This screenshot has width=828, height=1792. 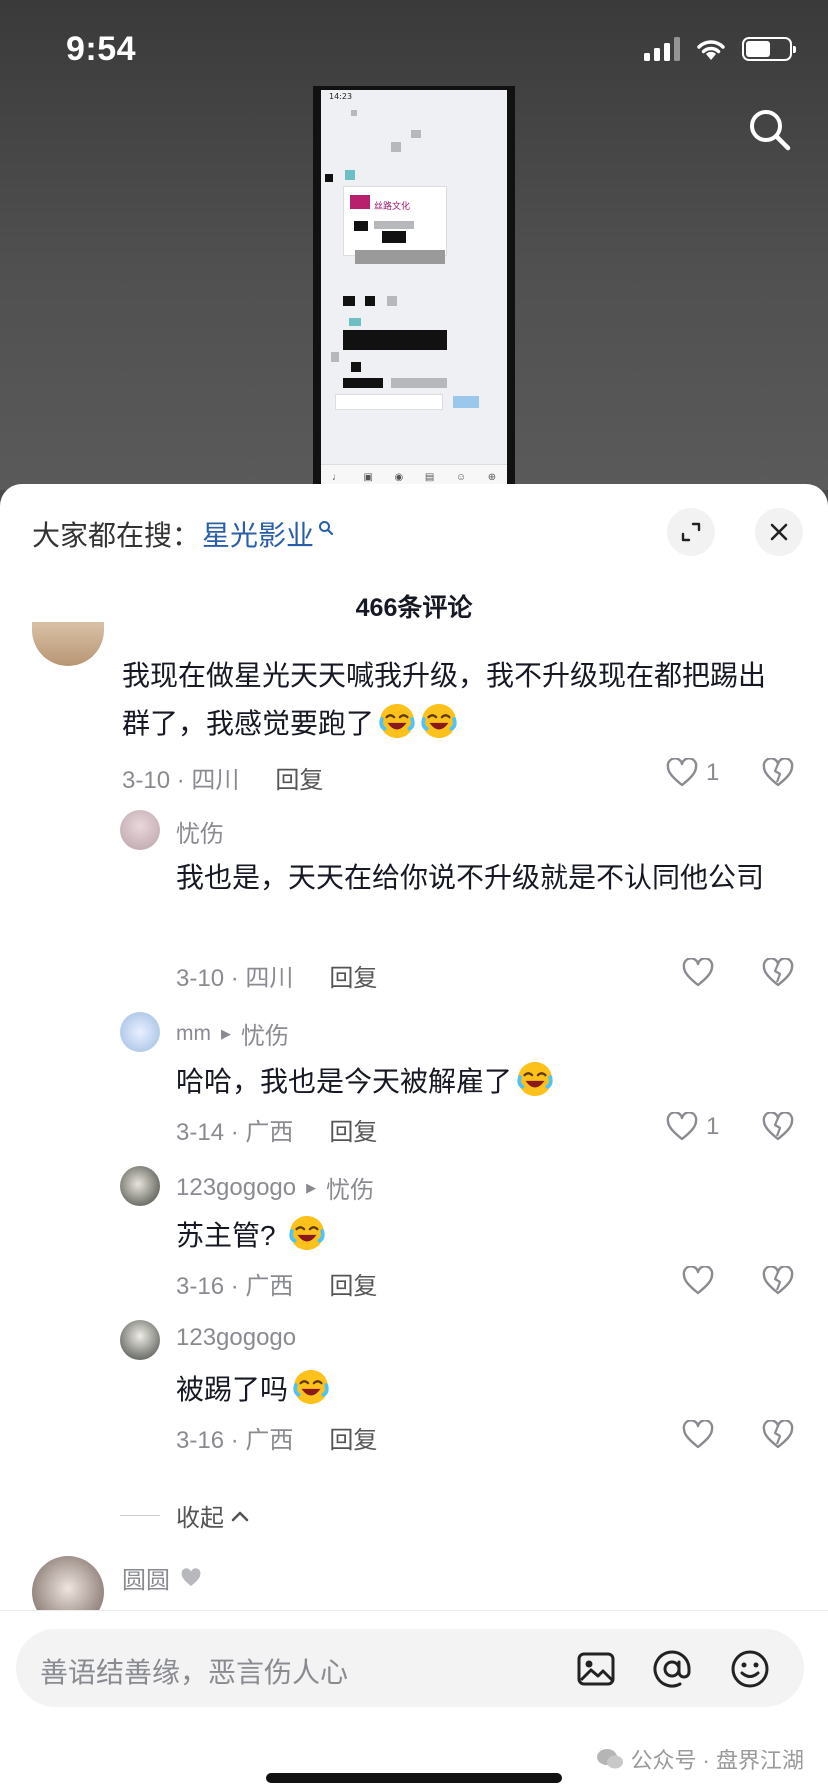 What do you see at coordinates (750, 1669) in the screenshot?
I see `emoji-icon` at bounding box center [750, 1669].